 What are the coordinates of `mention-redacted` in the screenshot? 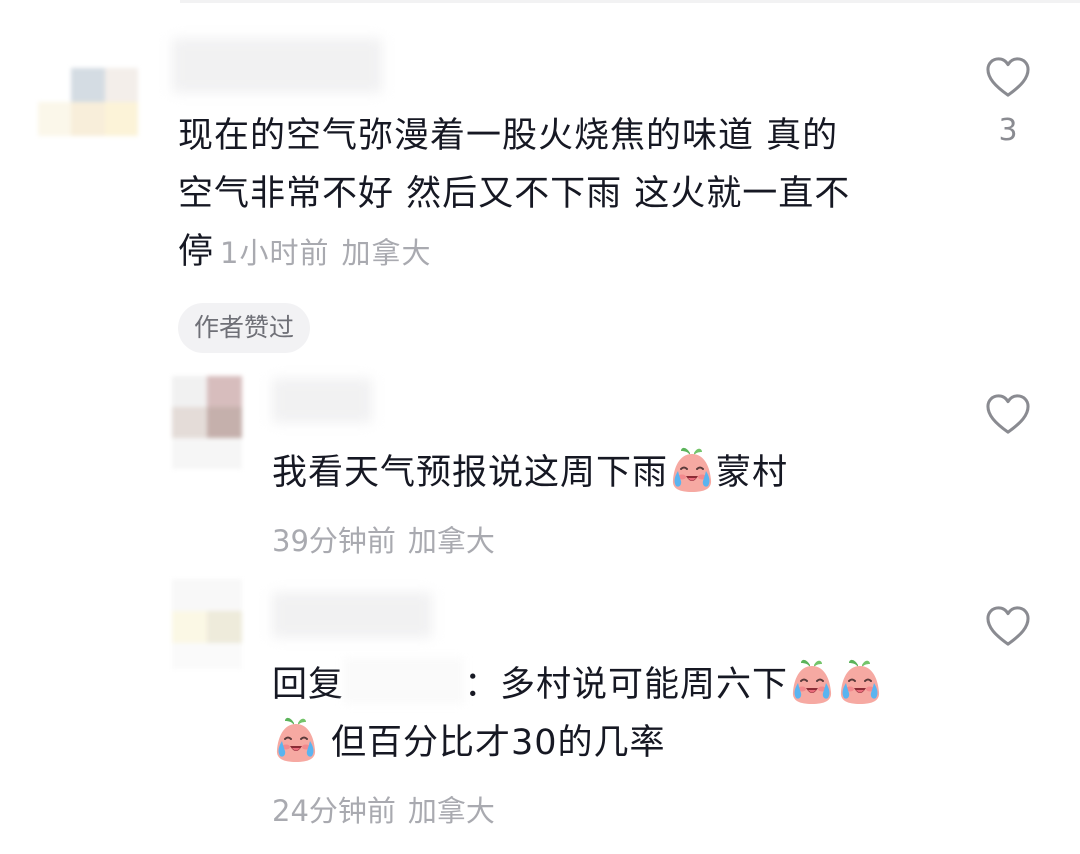 It's located at (404, 681).